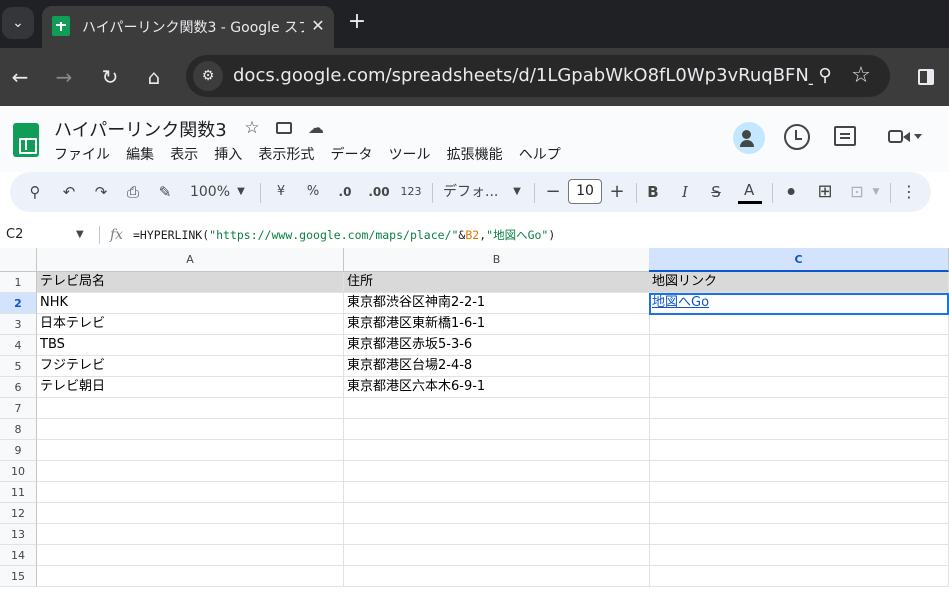  I want to click on column-header-b: B, so click(497, 260).